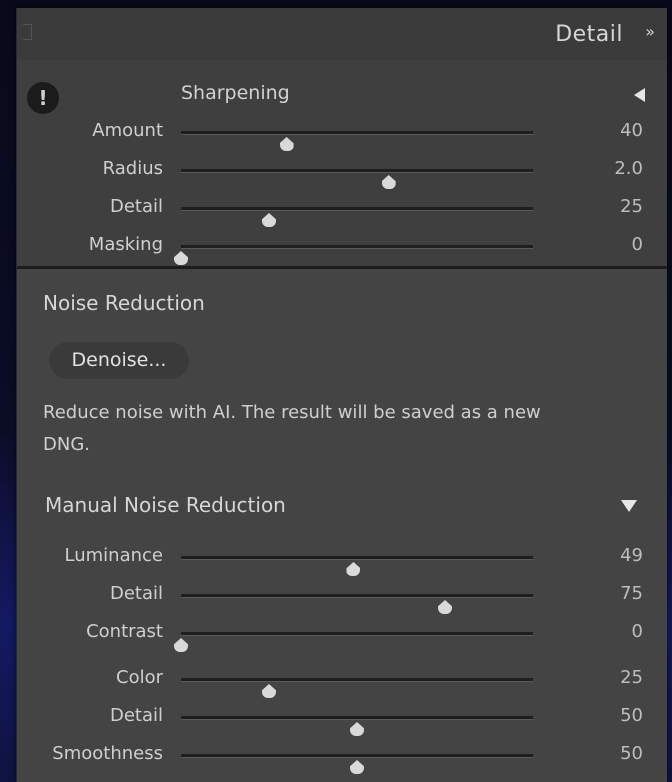 The width and height of the screenshot is (672, 782). What do you see at coordinates (235, 93) in the screenshot?
I see `sharpening-title: Sharpening` at bounding box center [235, 93].